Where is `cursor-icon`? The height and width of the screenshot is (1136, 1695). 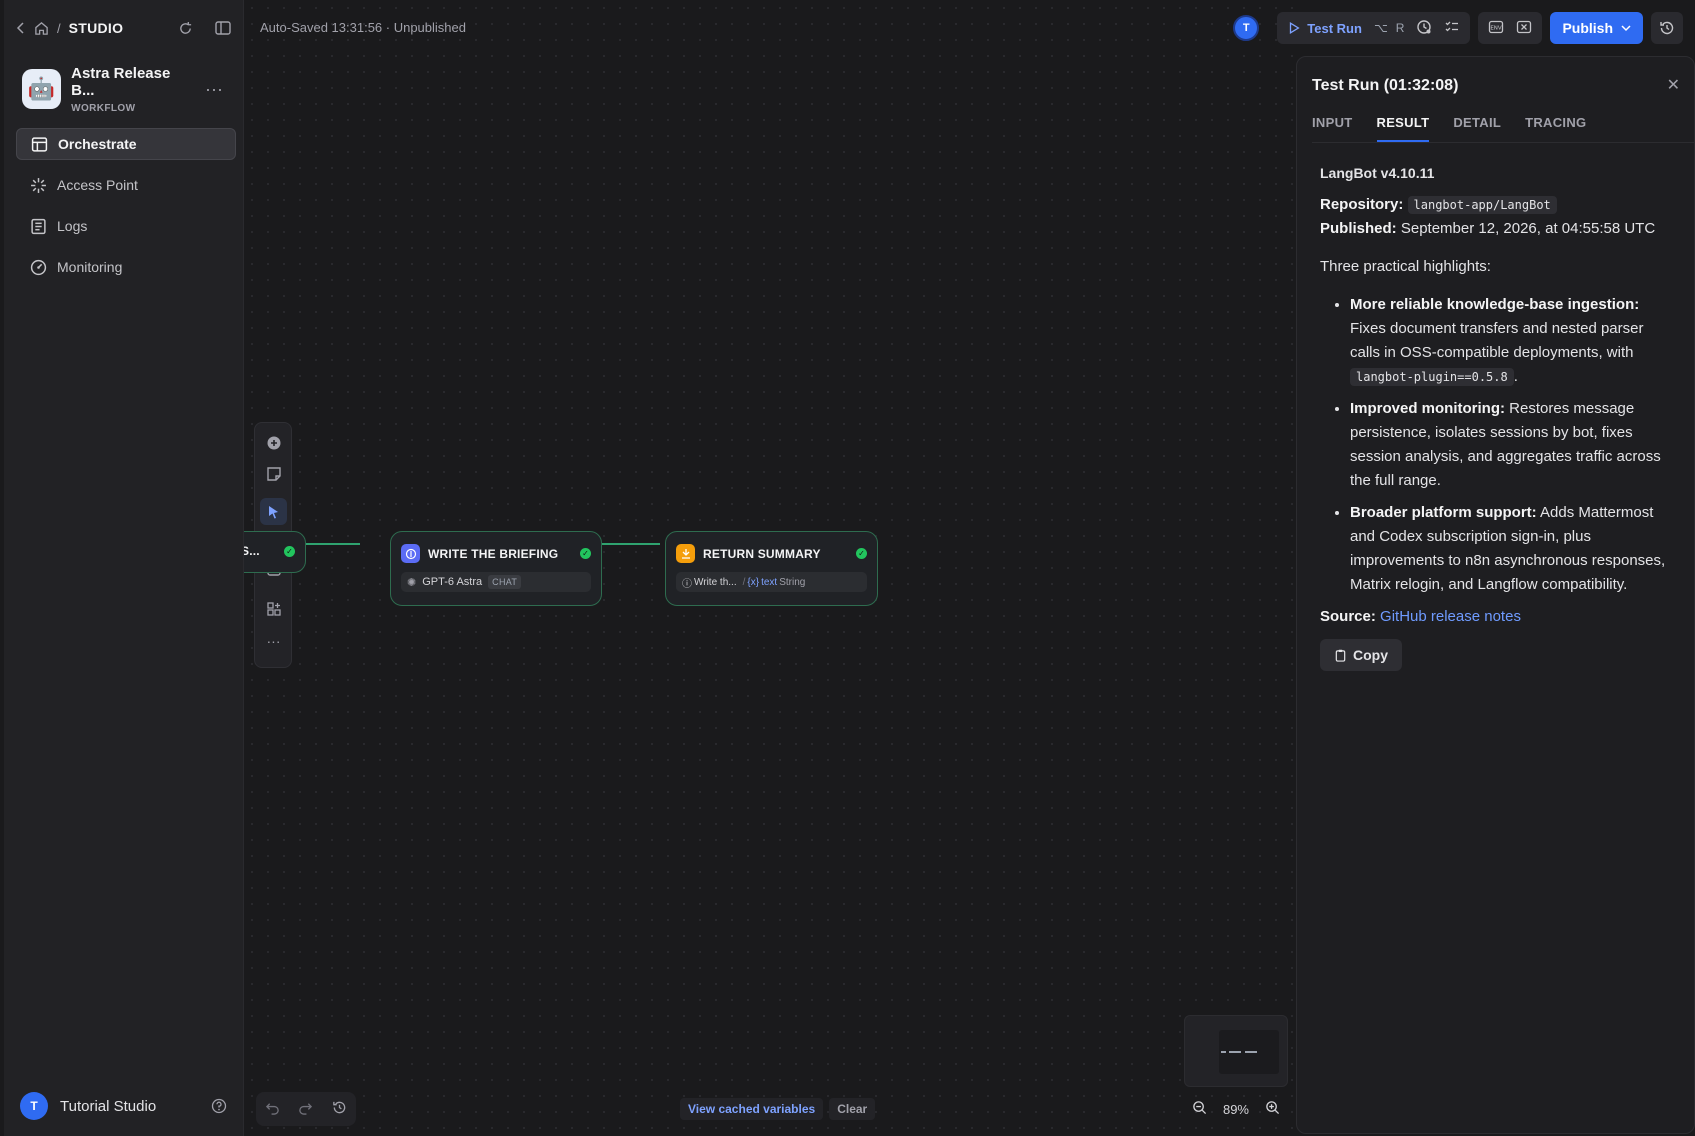 cursor-icon is located at coordinates (273, 511).